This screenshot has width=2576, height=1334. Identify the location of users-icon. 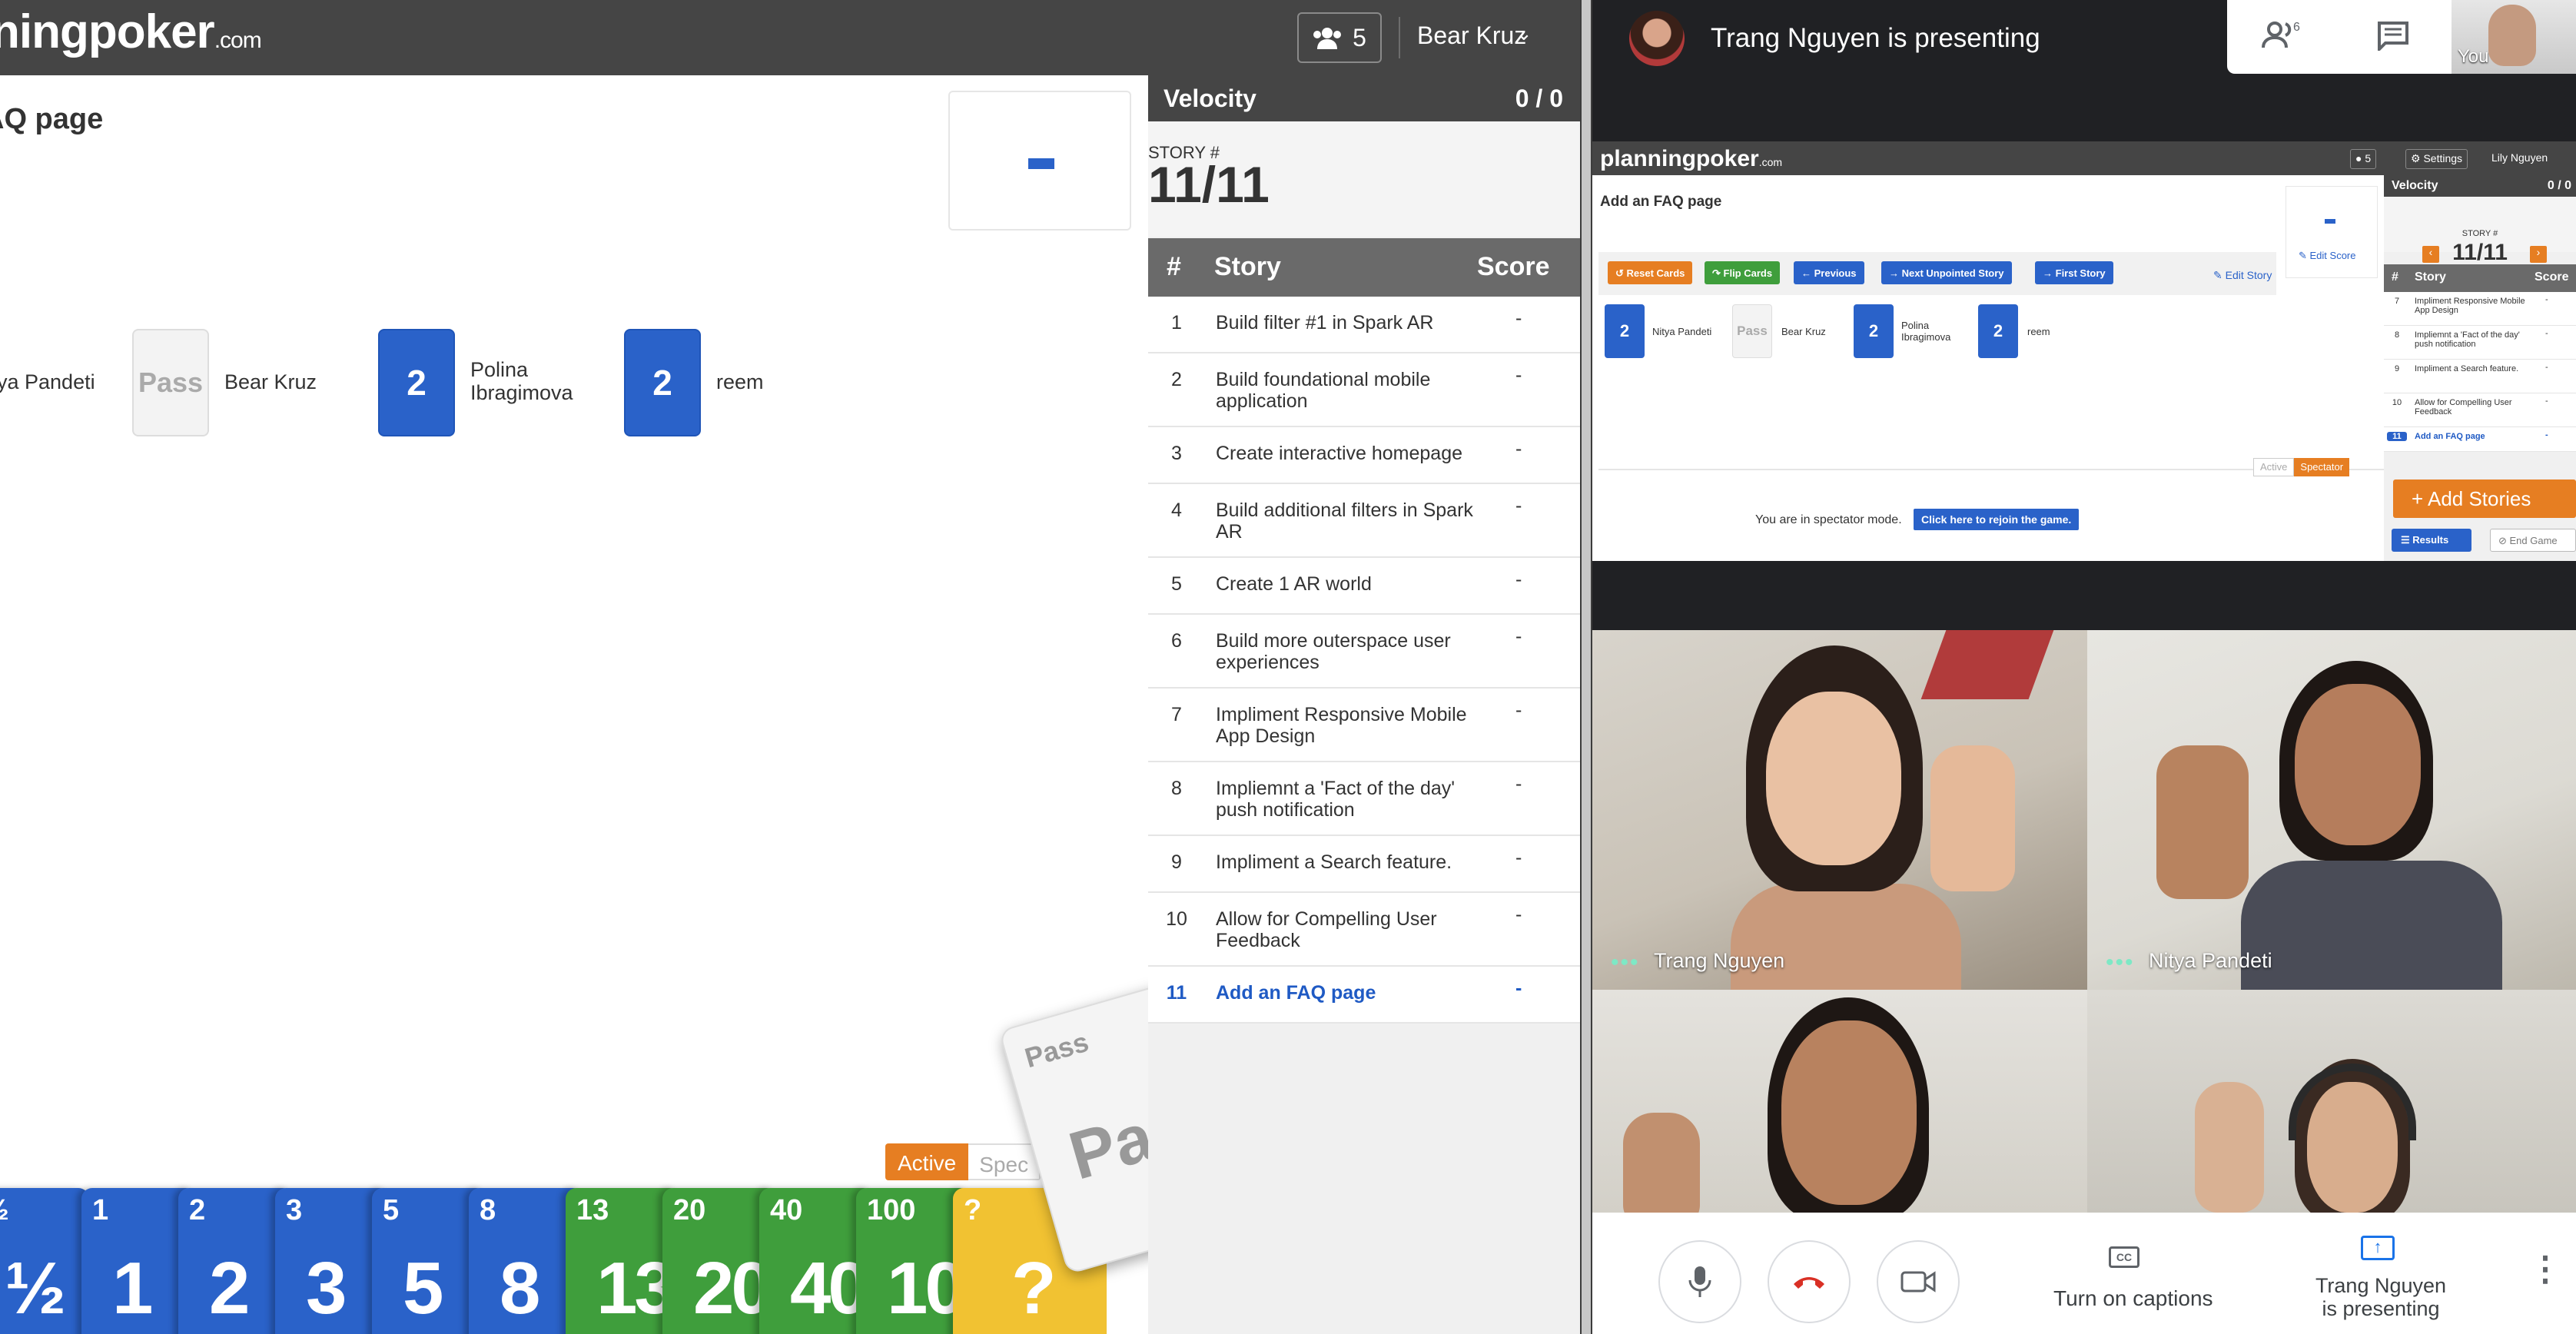
(1327, 38).